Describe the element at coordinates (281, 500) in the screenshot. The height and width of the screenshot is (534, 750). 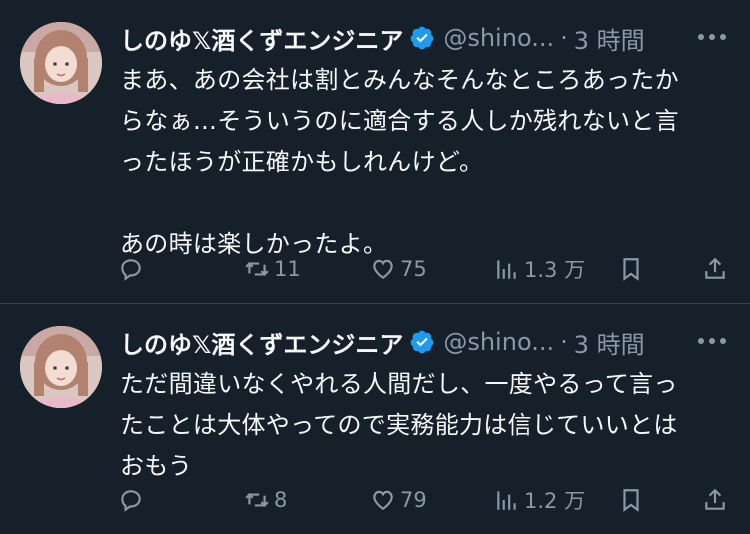
I see `retweet-count: 8` at that location.